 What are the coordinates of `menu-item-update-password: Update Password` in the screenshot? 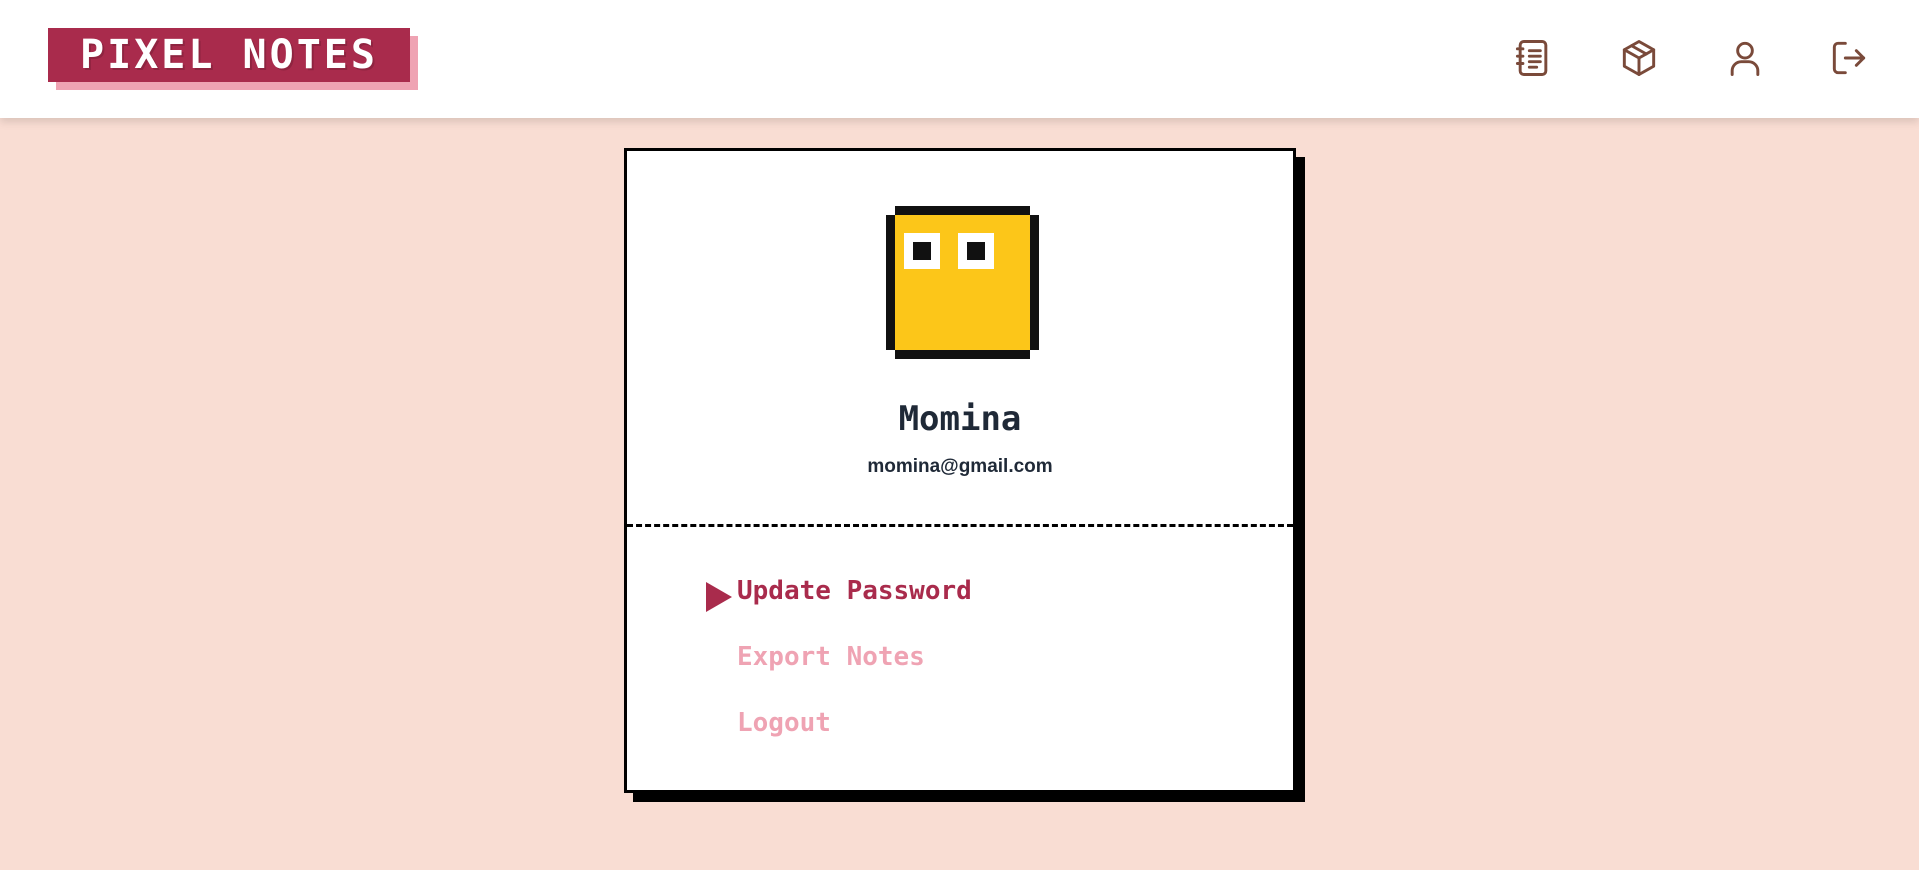 It's located at (854, 591).